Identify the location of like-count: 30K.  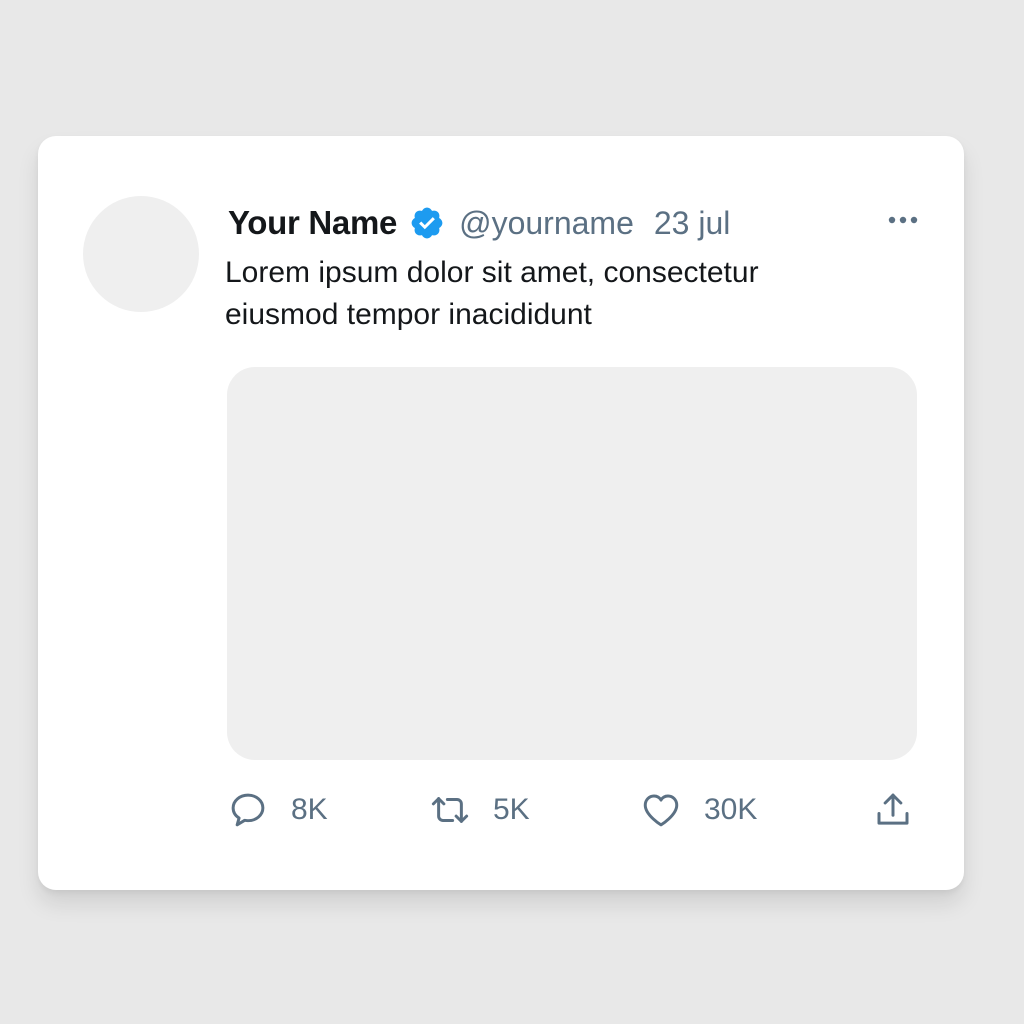
(731, 809).